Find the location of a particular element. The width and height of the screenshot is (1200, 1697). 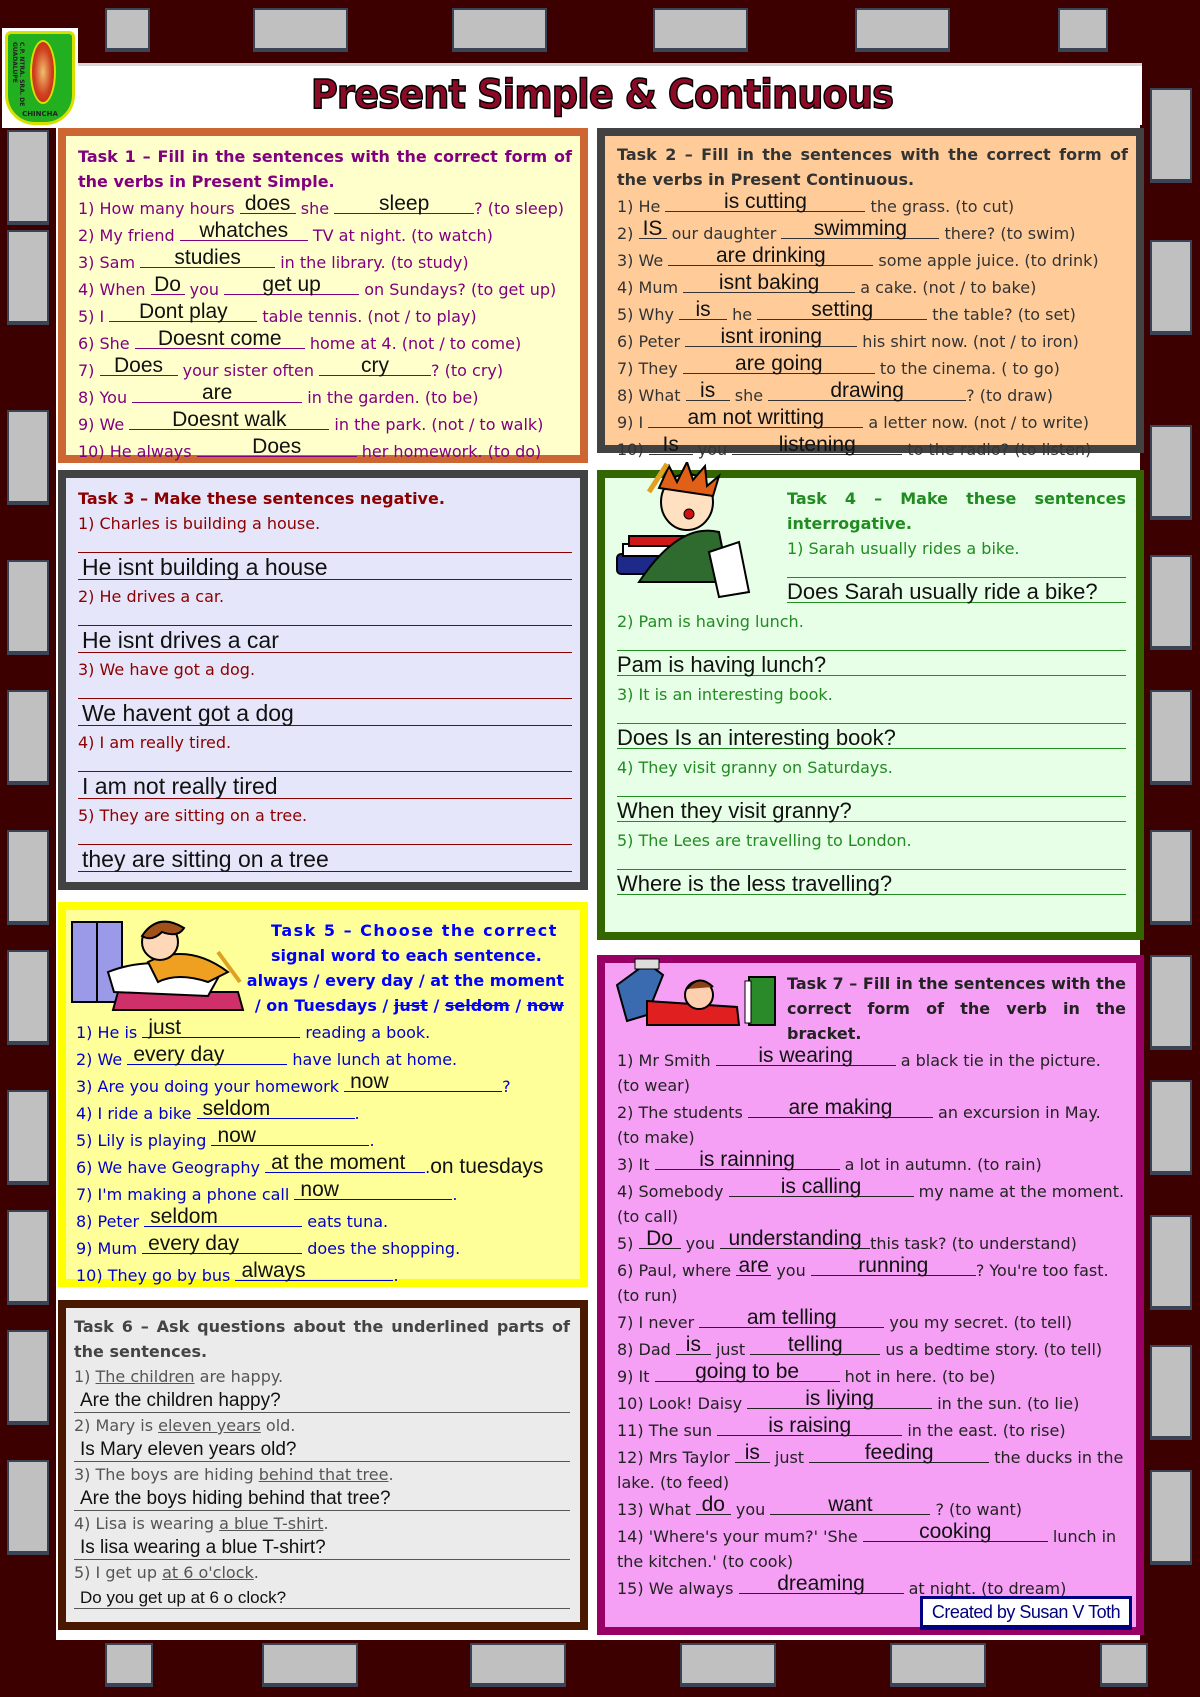

answer-blank: whatches is located at coordinates (243, 231).